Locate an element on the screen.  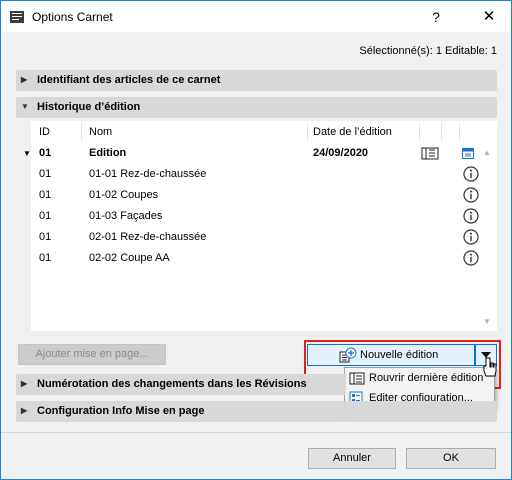
close-button: ✕ is located at coordinates (489, 17).